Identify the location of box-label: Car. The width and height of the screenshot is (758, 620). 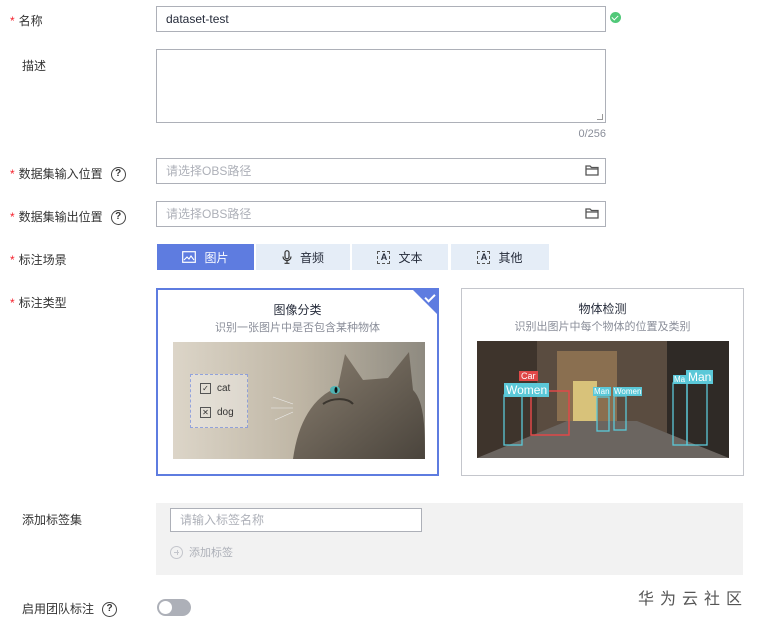
(528, 376).